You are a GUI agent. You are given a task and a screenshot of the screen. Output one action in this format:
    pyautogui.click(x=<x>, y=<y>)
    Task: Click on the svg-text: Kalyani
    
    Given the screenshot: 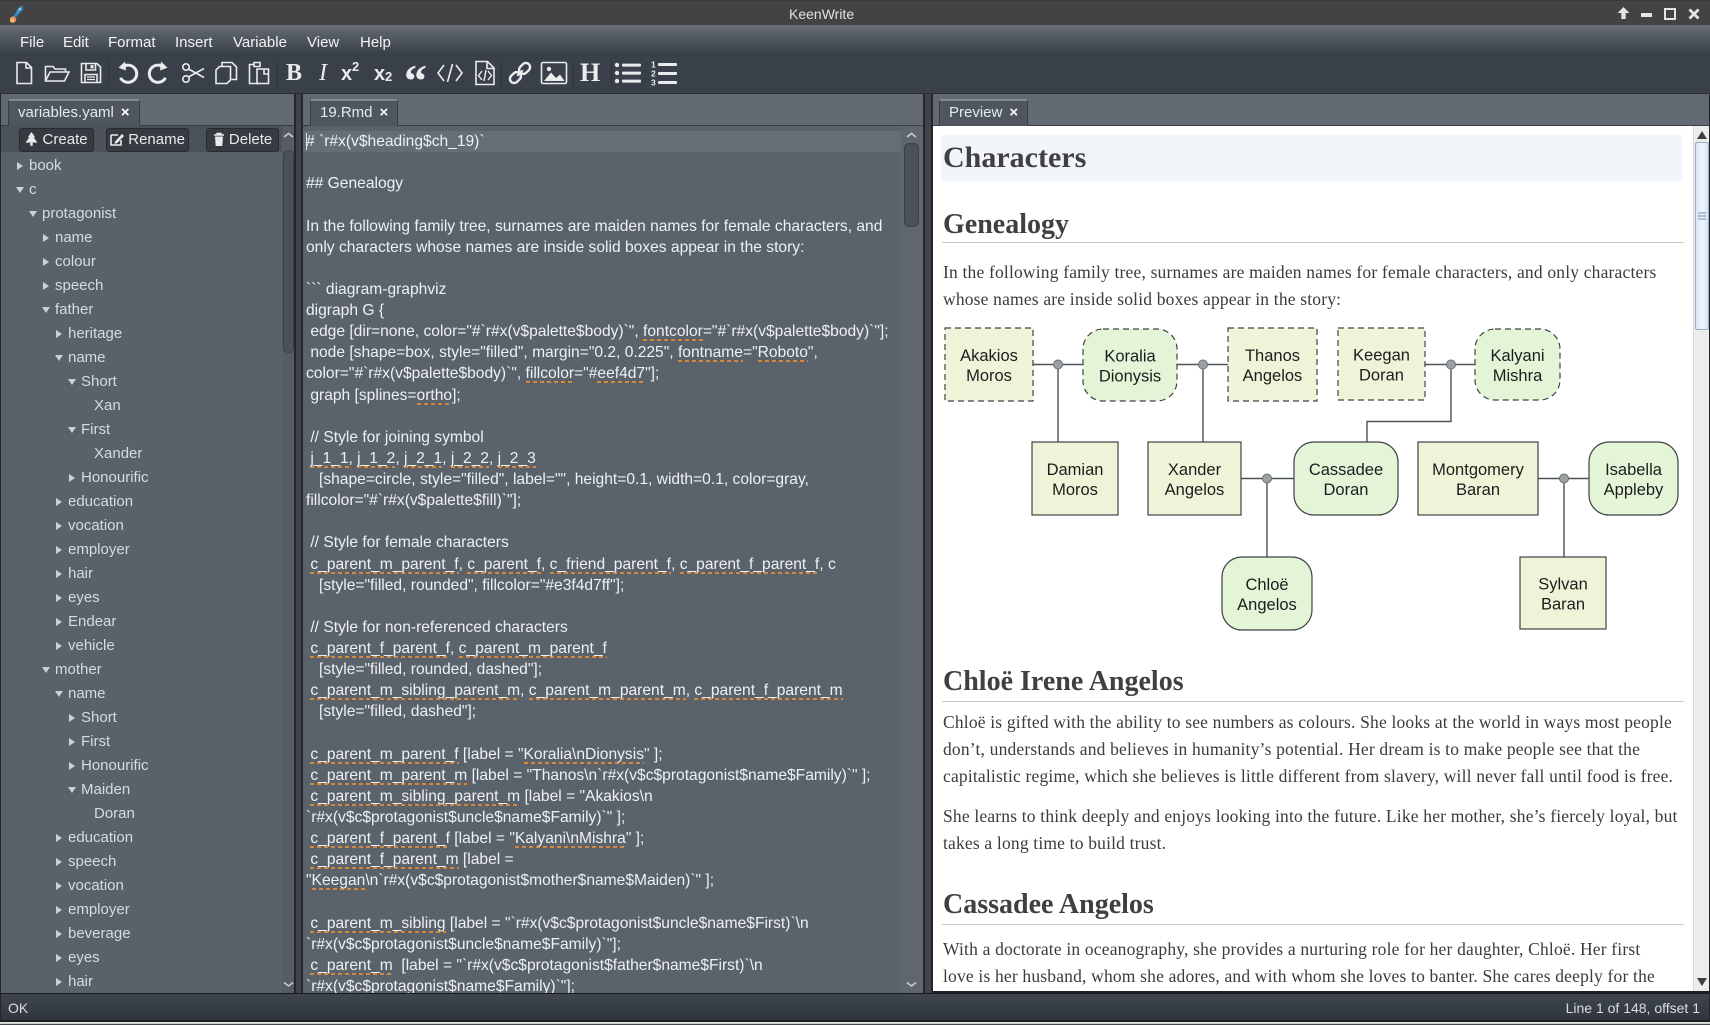 What is the action you would take?
    pyautogui.click(x=1517, y=356)
    